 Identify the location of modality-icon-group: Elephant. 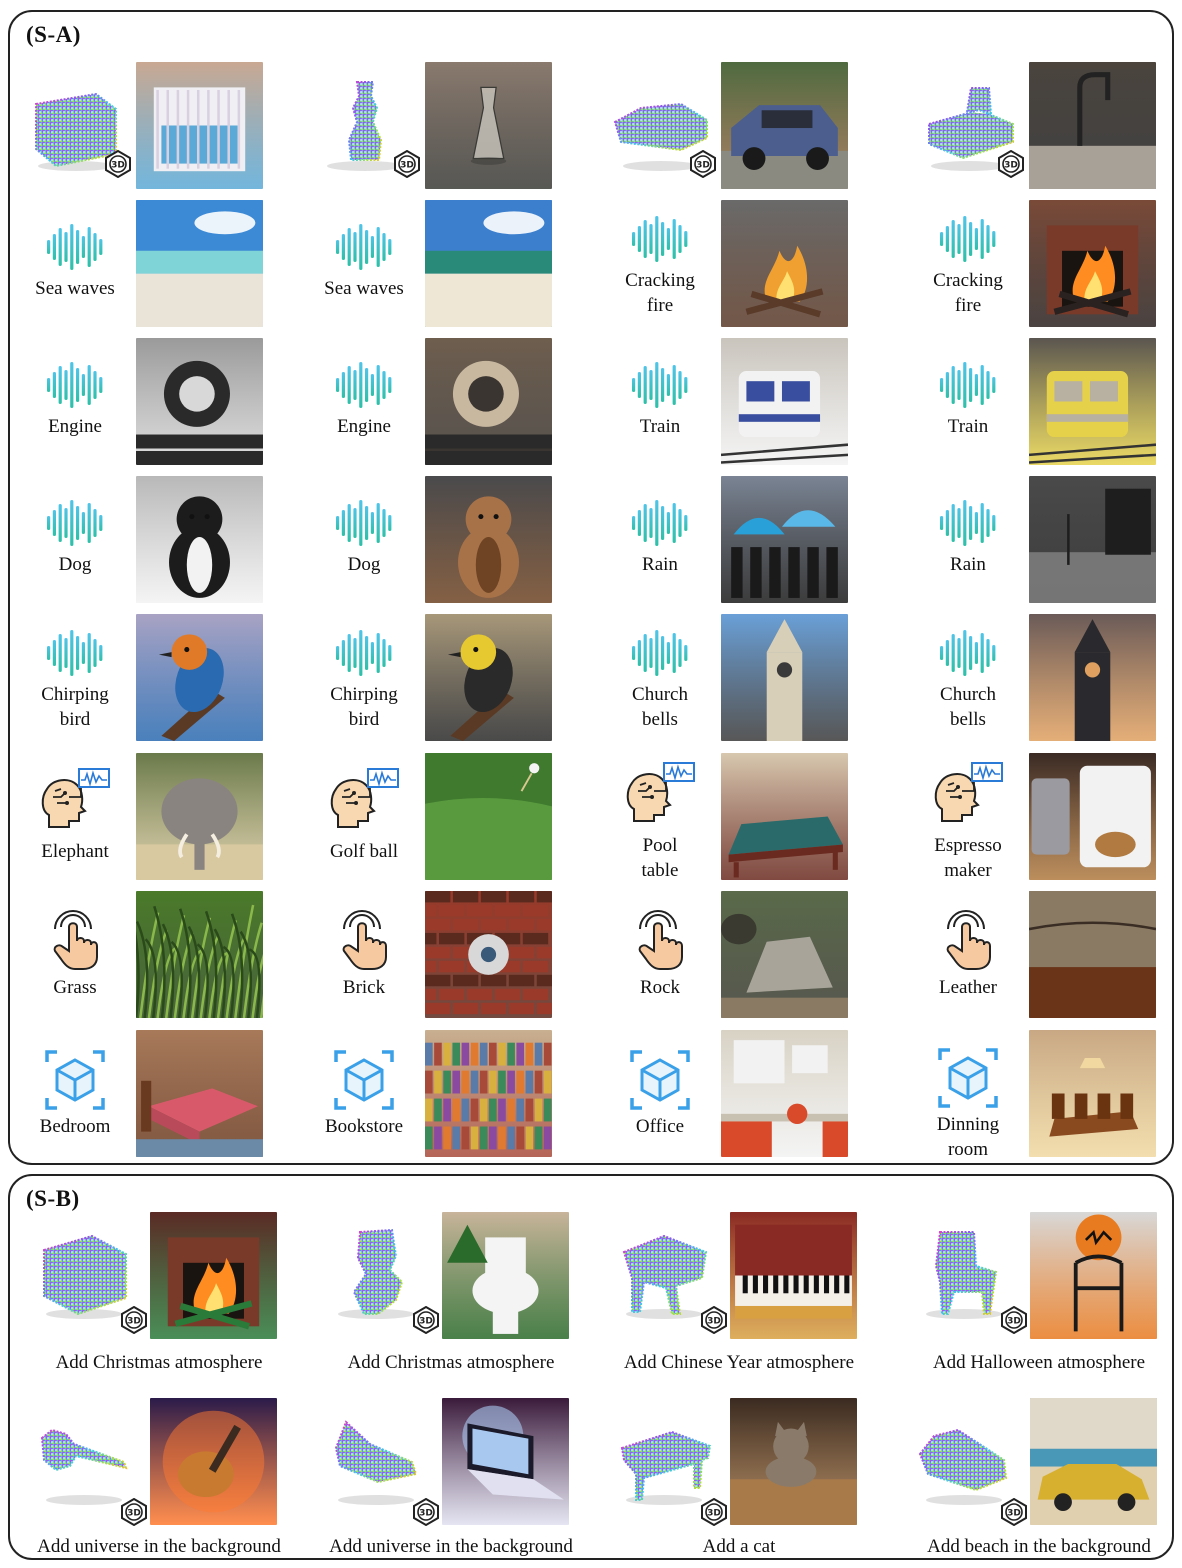
(75, 815).